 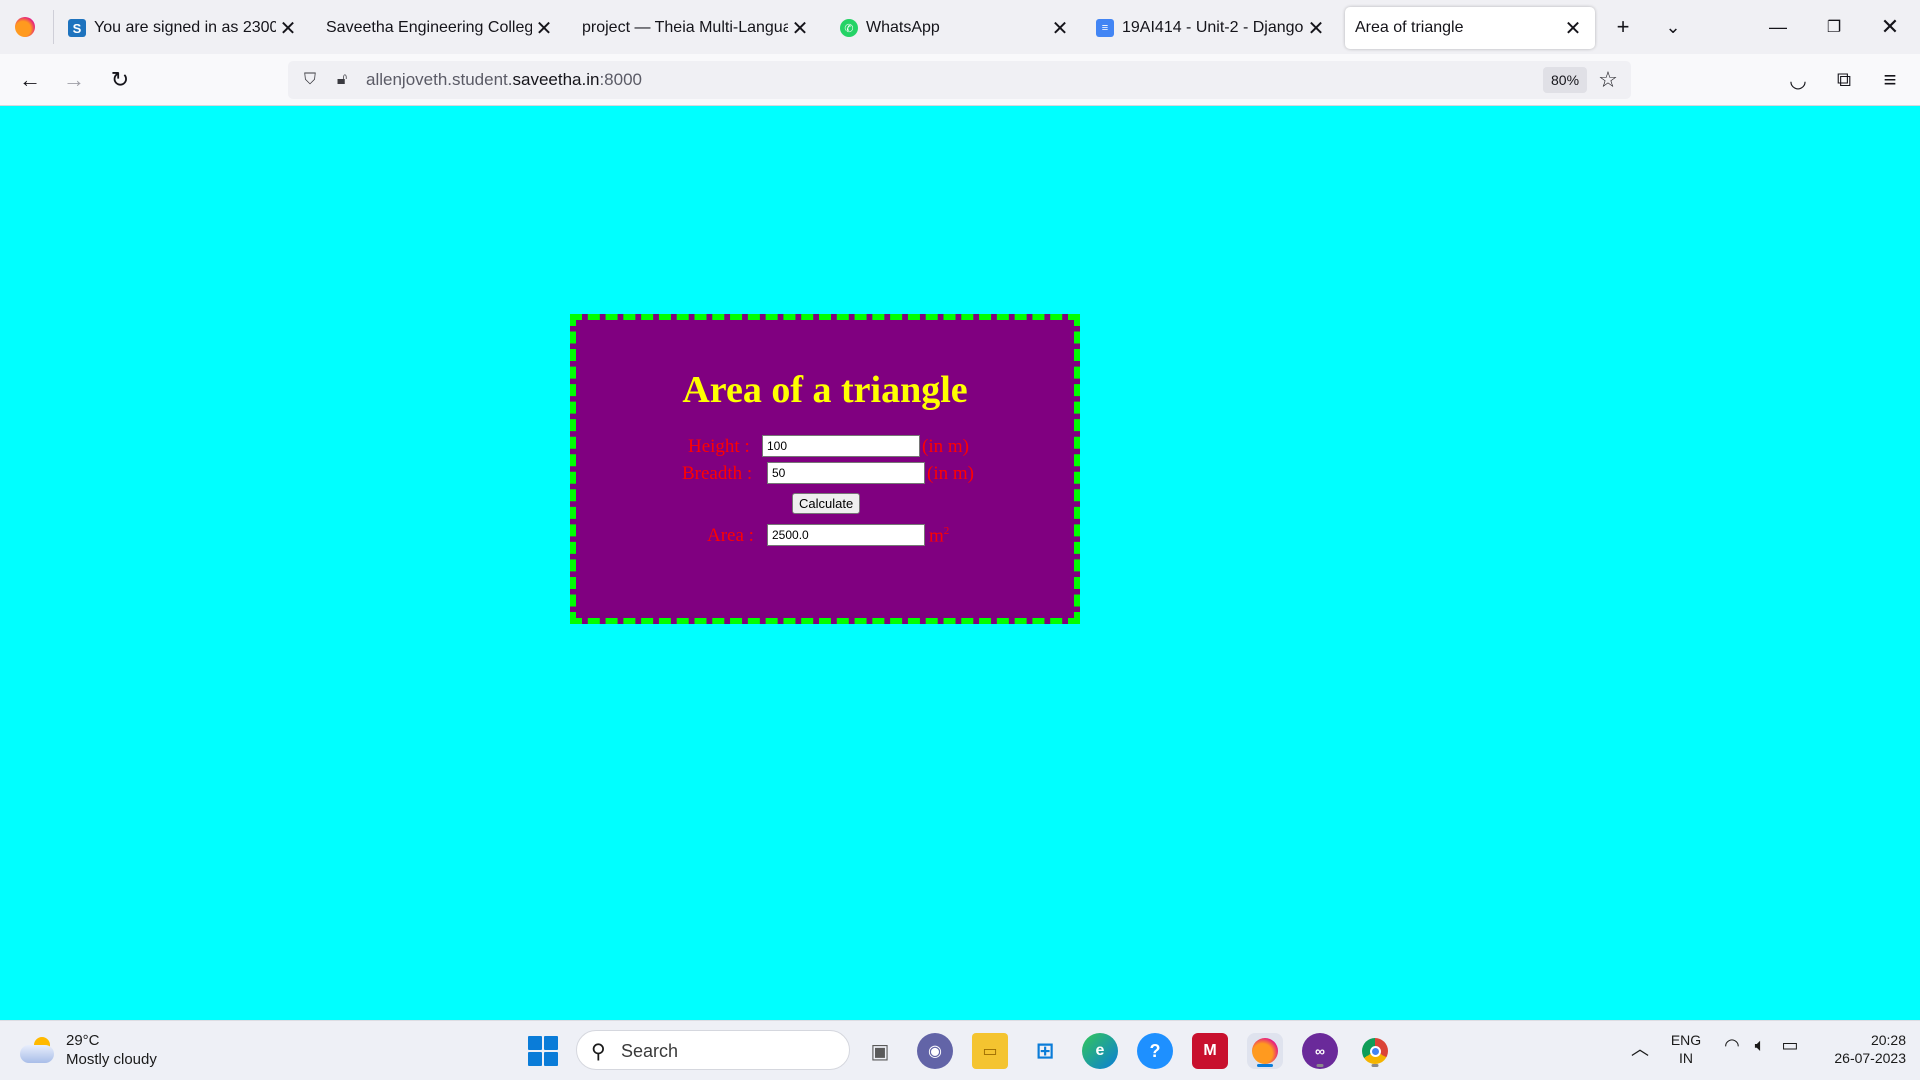 What do you see at coordinates (1265, 1065) in the screenshot?
I see `active-app-indicator` at bounding box center [1265, 1065].